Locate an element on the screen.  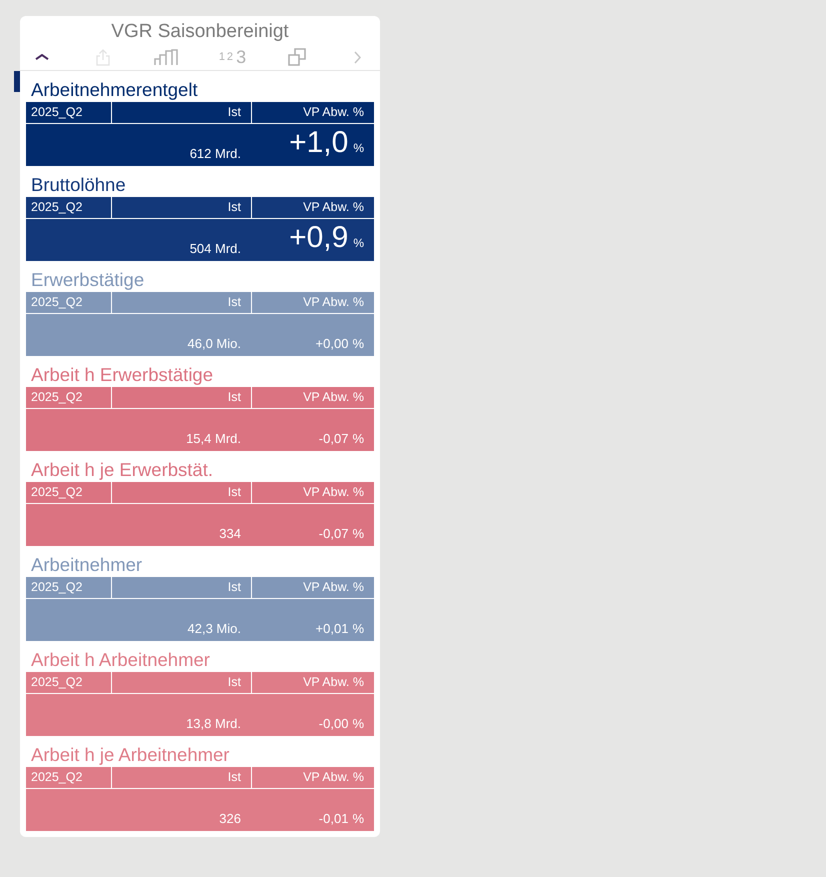
tile-title: Arbeit h je Erwerbstät. is located at coordinates (122, 470).